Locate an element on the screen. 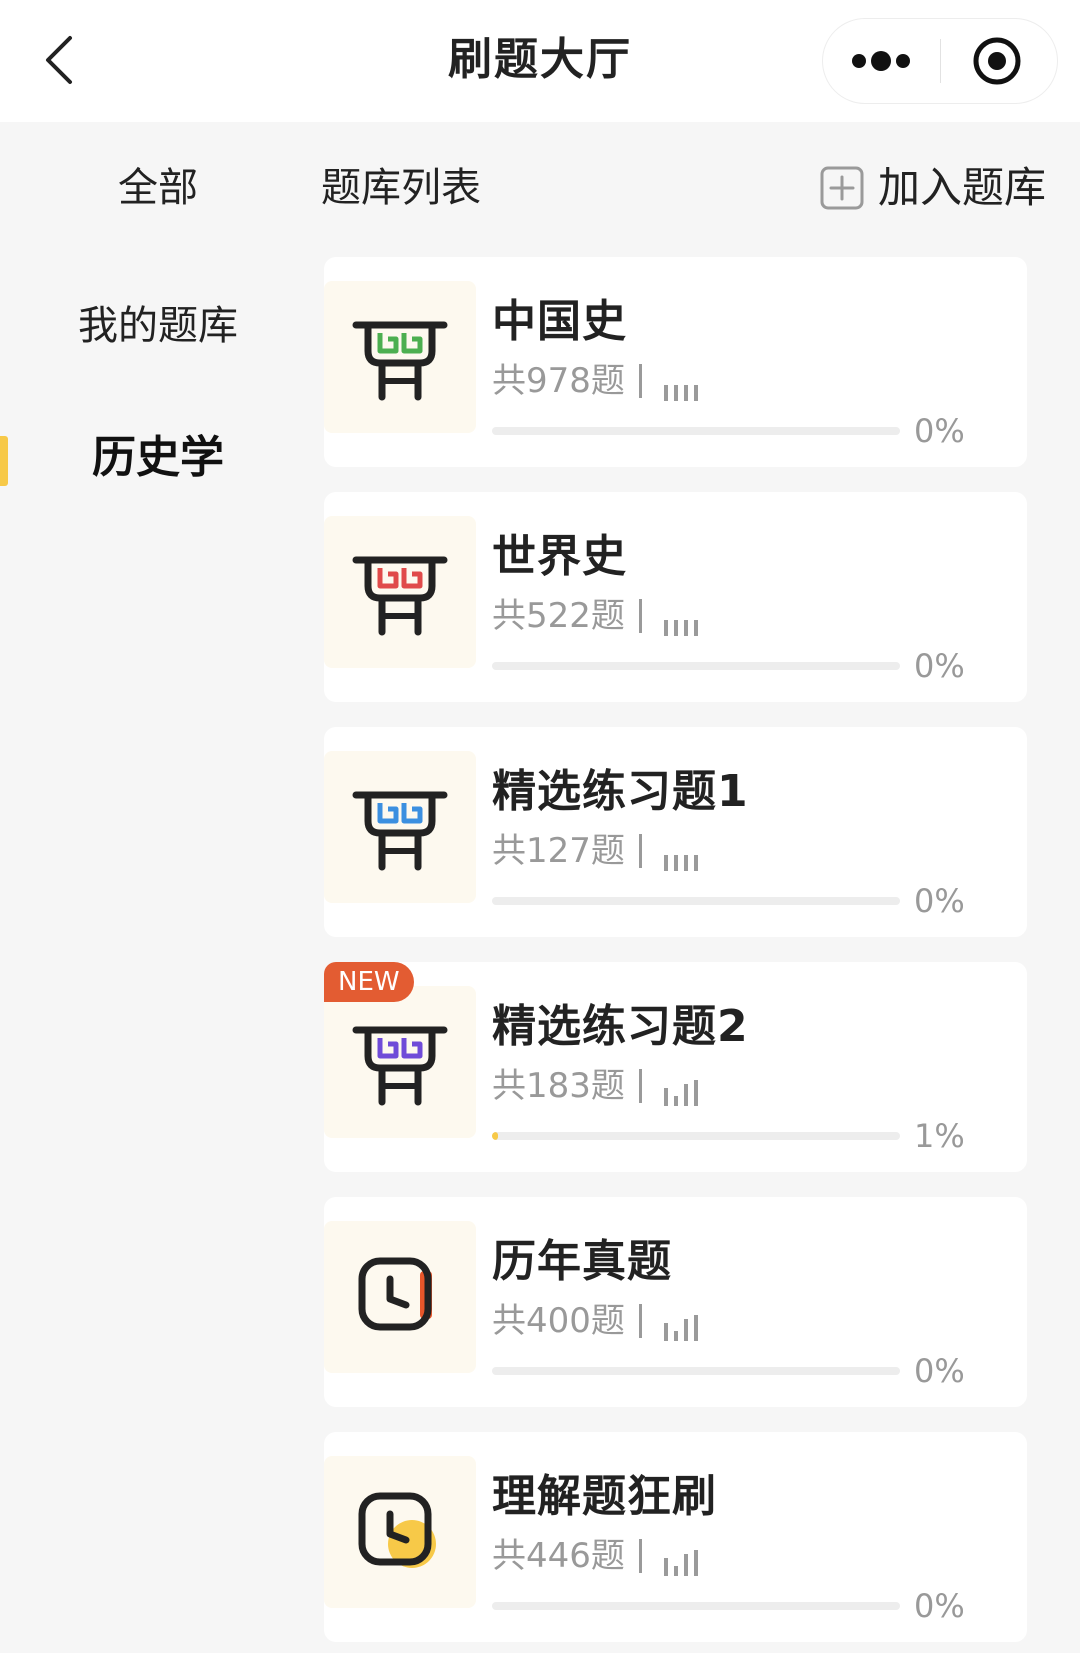  card-meta: 共183题 is located at coordinates (598, 1086).